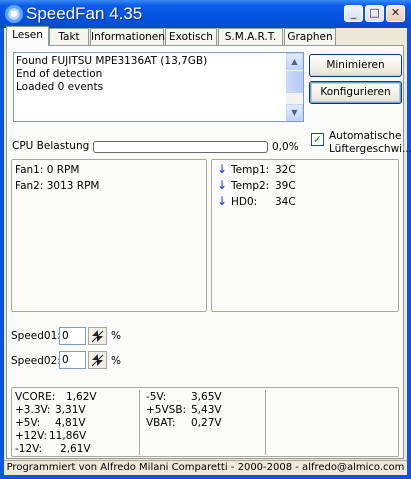 The width and height of the screenshot is (411, 479). What do you see at coordinates (33, 410) in the screenshot?
I see `voltage-name: +3.3V:` at bounding box center [33, 410].